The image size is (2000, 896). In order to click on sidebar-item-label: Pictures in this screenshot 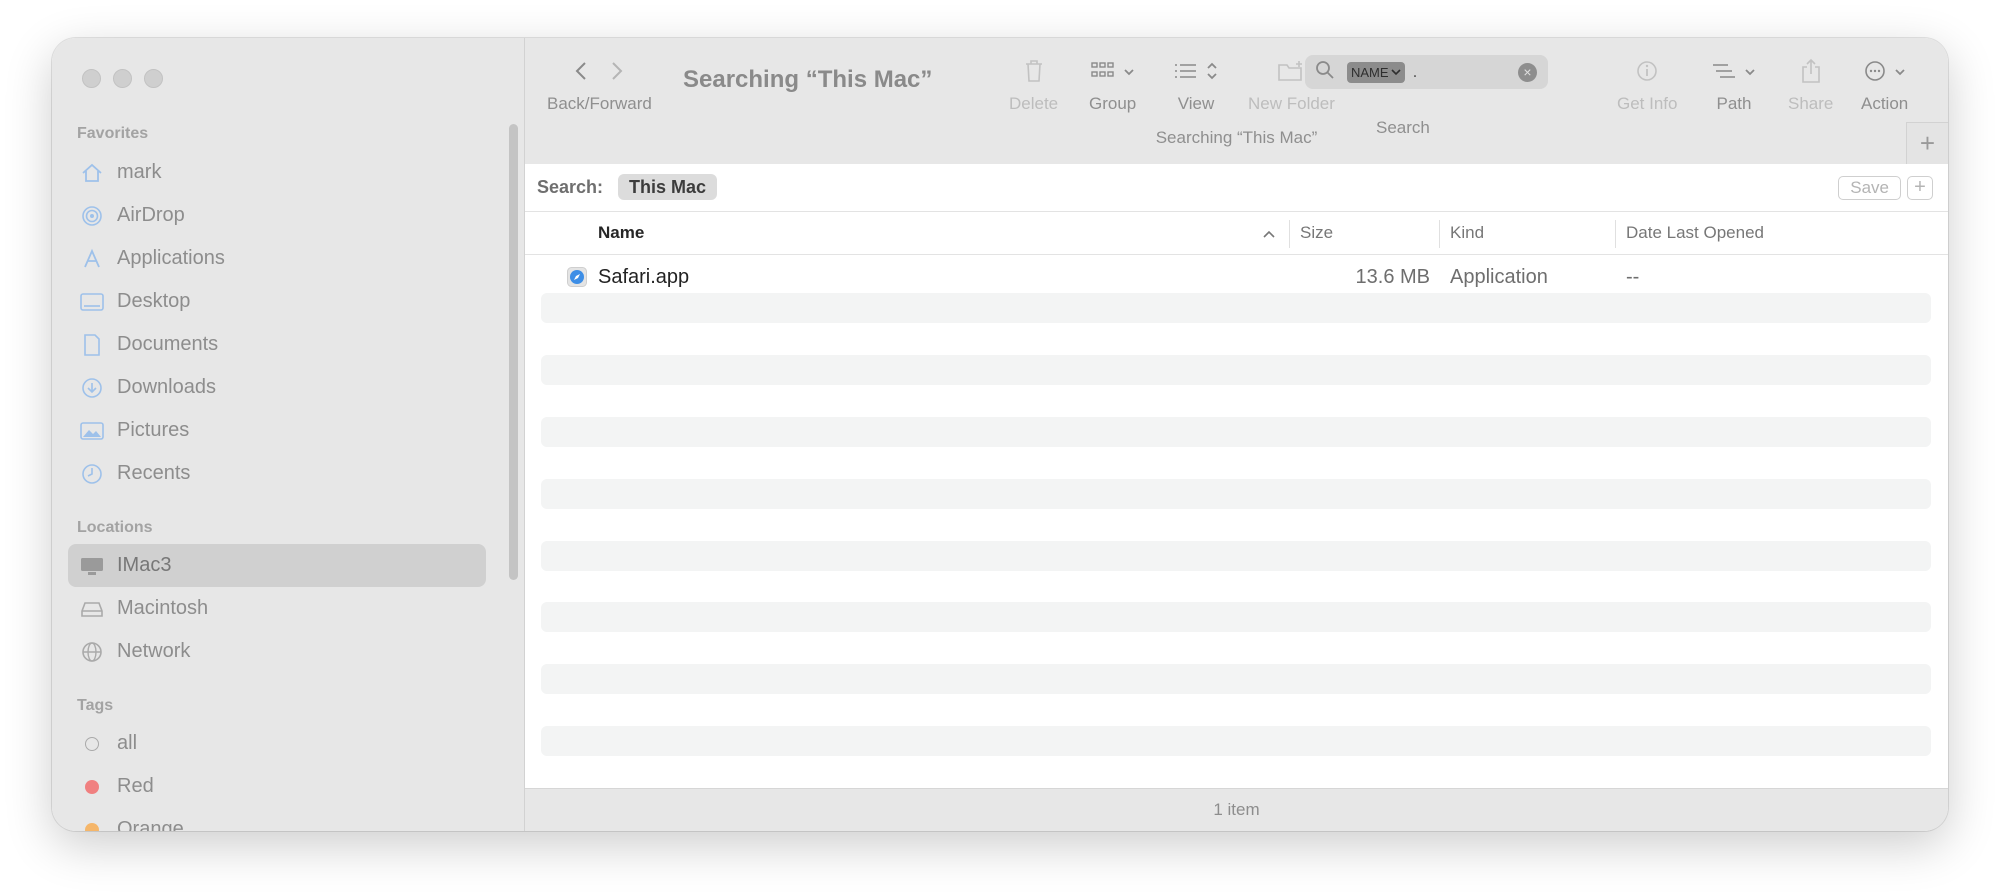, I will do `click(153, 430)`.